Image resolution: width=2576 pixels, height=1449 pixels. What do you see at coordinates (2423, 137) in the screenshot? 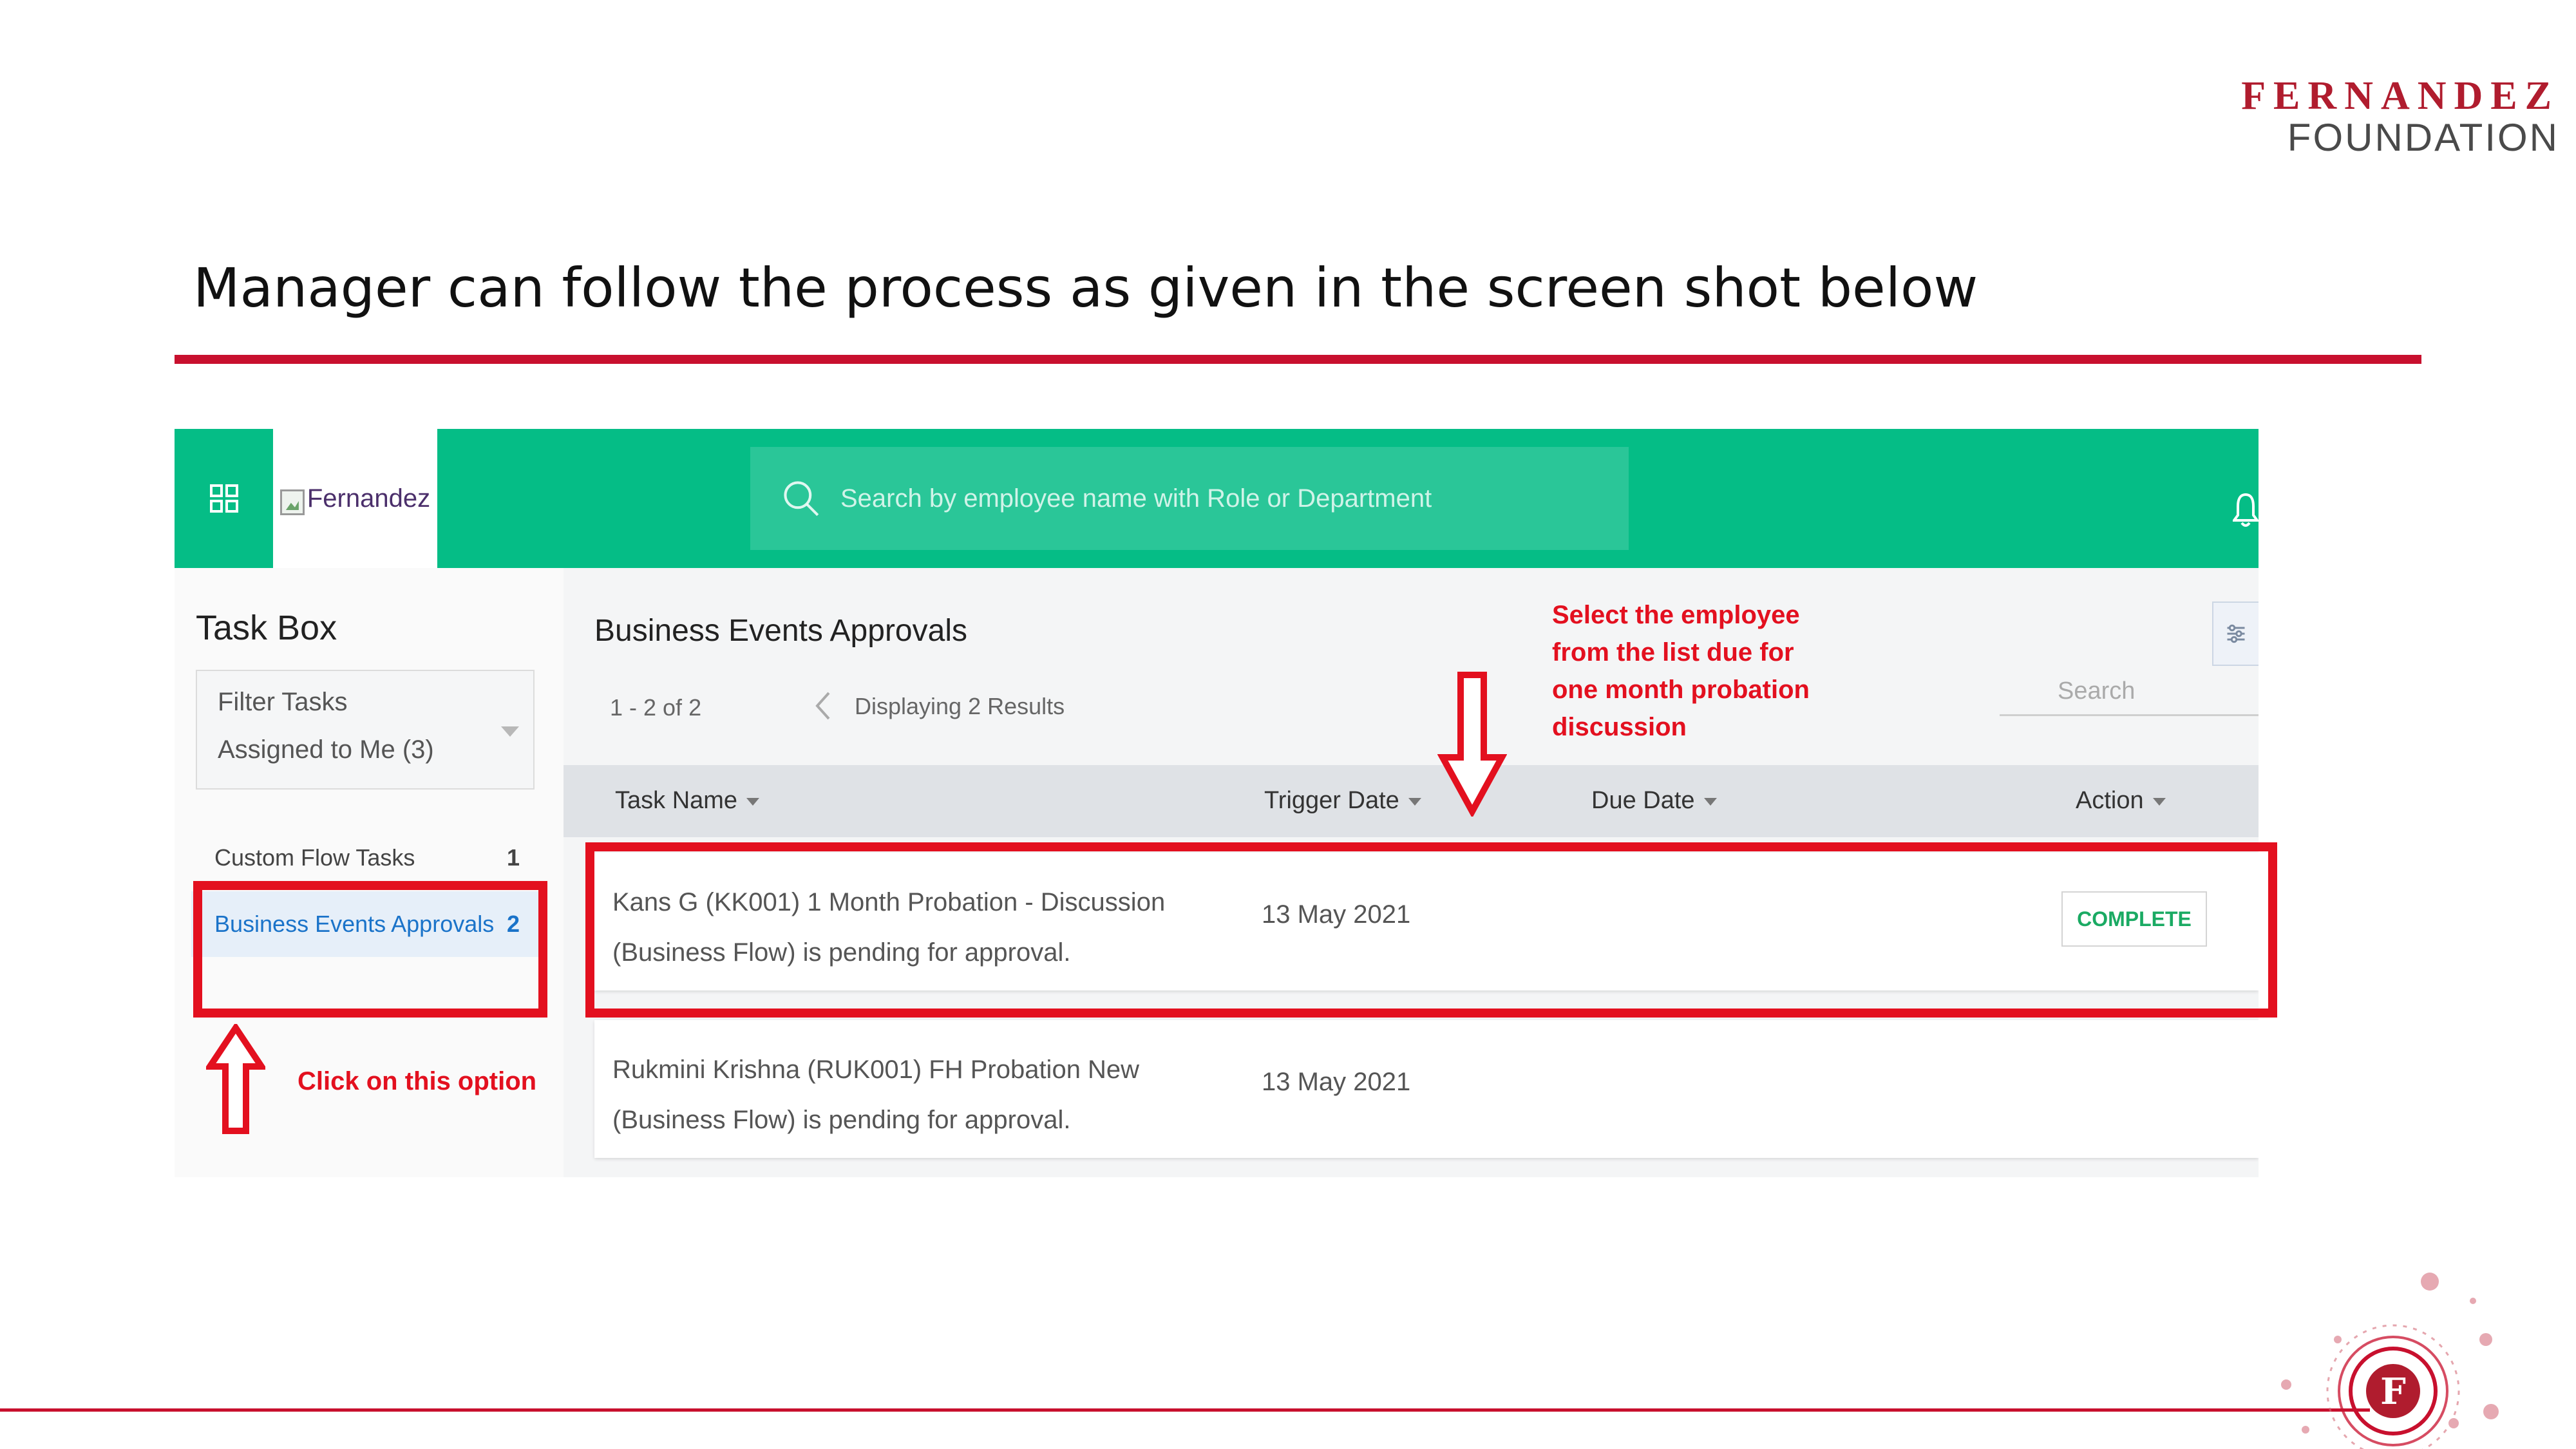
I see `logo-line-2: FOUNDATION` at bounding box center [2423, 137].